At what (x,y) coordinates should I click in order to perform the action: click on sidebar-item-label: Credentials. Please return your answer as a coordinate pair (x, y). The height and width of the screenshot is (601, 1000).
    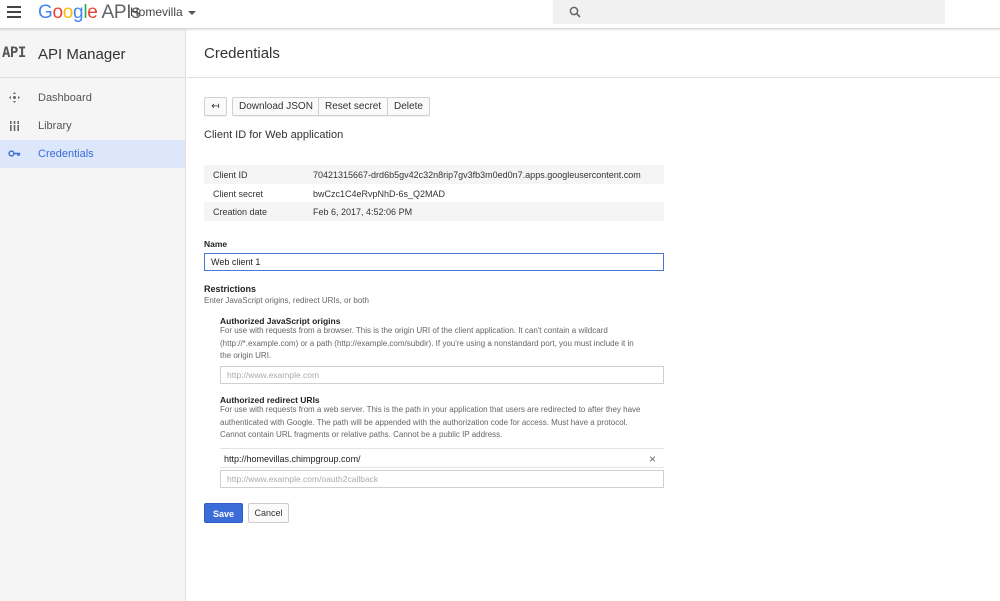
    Looking at the image, I should click on (66, 154).